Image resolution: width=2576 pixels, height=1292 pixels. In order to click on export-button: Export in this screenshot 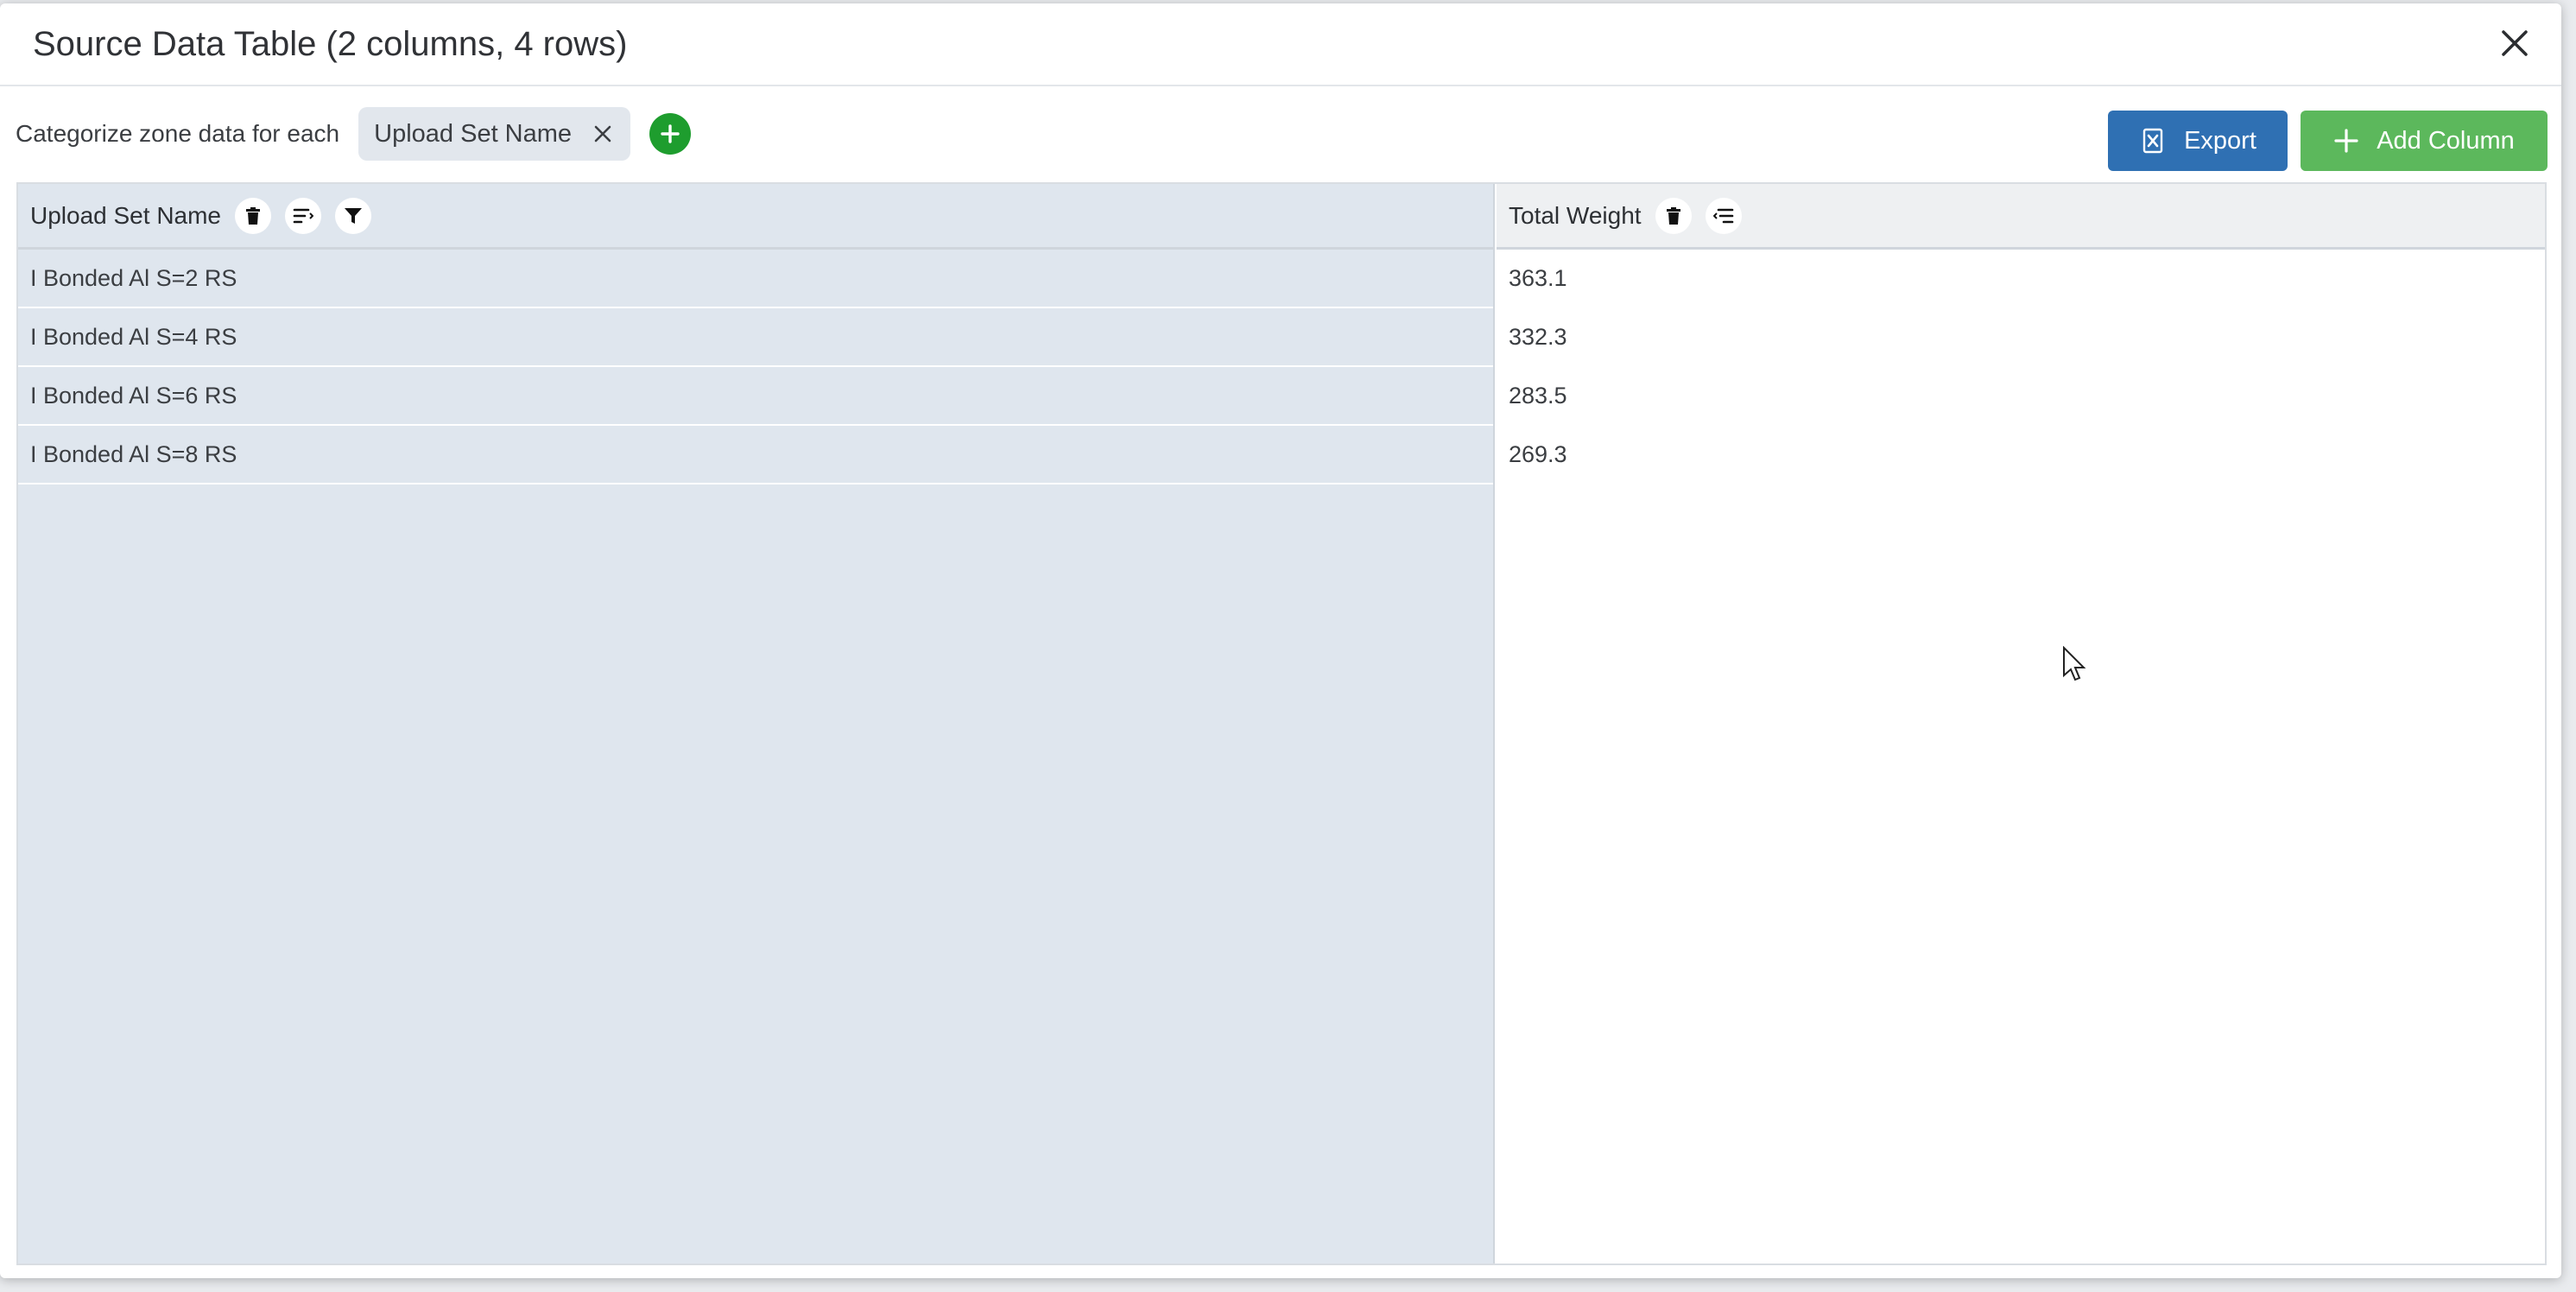, I will do `click(2198, 141)`.